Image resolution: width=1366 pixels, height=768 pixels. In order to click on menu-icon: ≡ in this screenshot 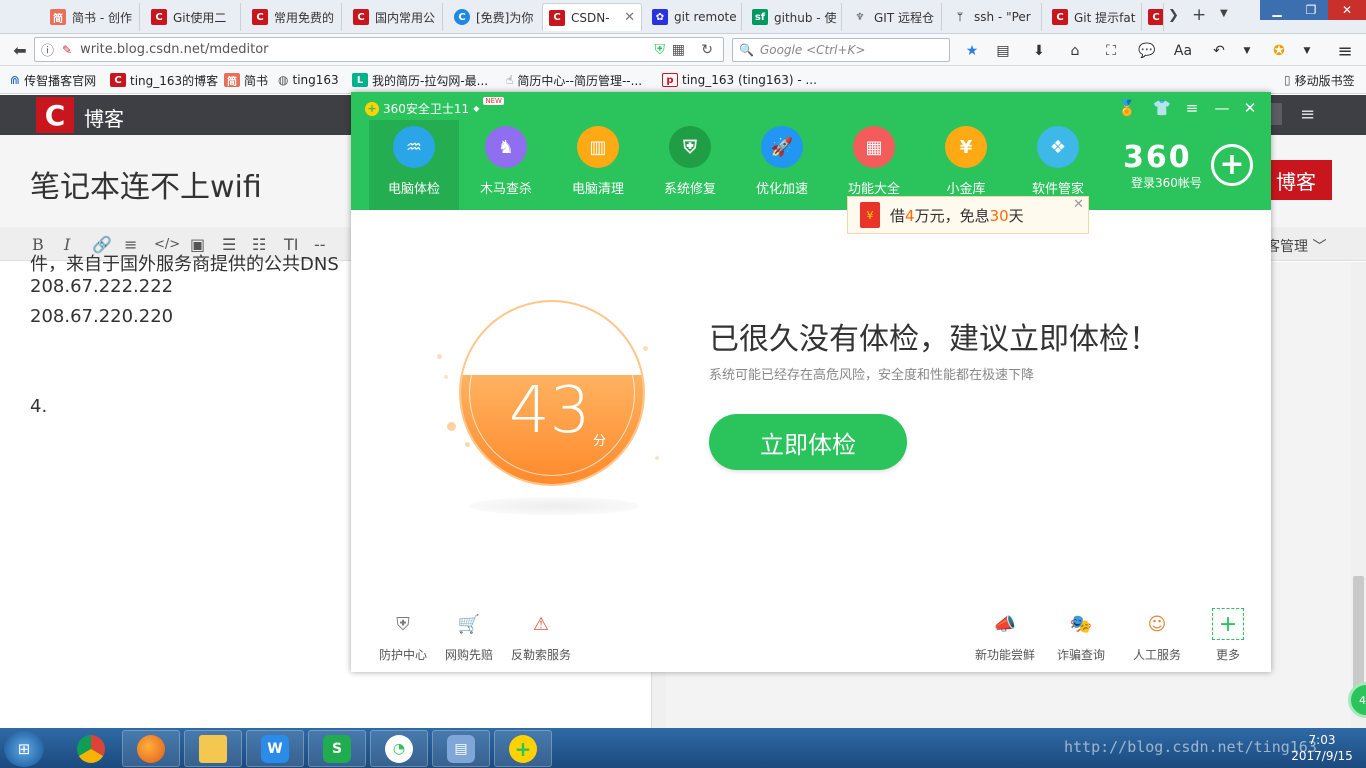, I will do `click(1345, 51)`.